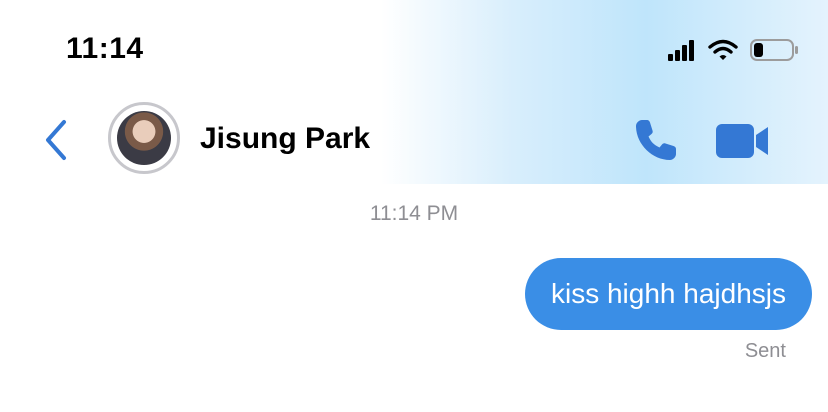 The height and width of the screenshot is (412, 828). I want to click on back-button, so click(57, 140).